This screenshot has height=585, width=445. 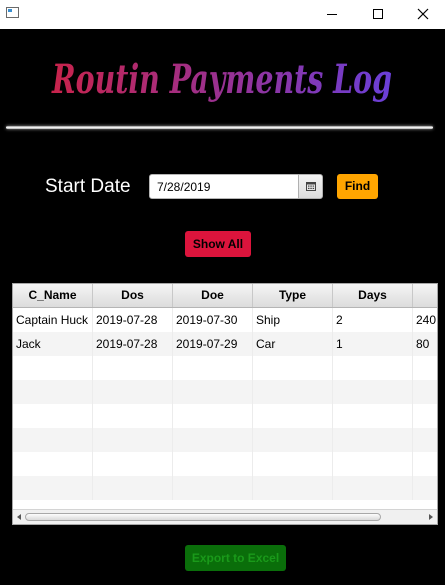 What do you see at coordinates (224, 186) in the screenshot?
I see `start-date-input` at bounding box center [224, 186].